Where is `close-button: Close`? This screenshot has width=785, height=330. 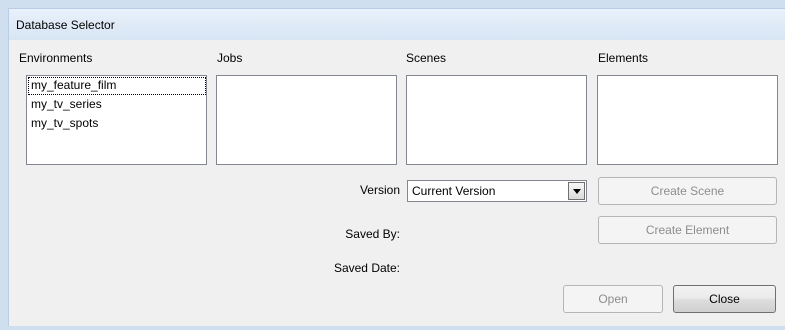 close-button: Close is located at coordinates (724, 299).